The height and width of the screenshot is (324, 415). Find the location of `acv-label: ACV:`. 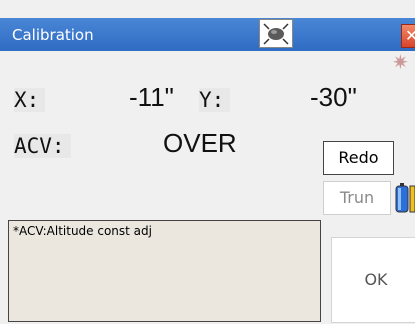

acv-label: ACV: is located at coordinates (42, 146).